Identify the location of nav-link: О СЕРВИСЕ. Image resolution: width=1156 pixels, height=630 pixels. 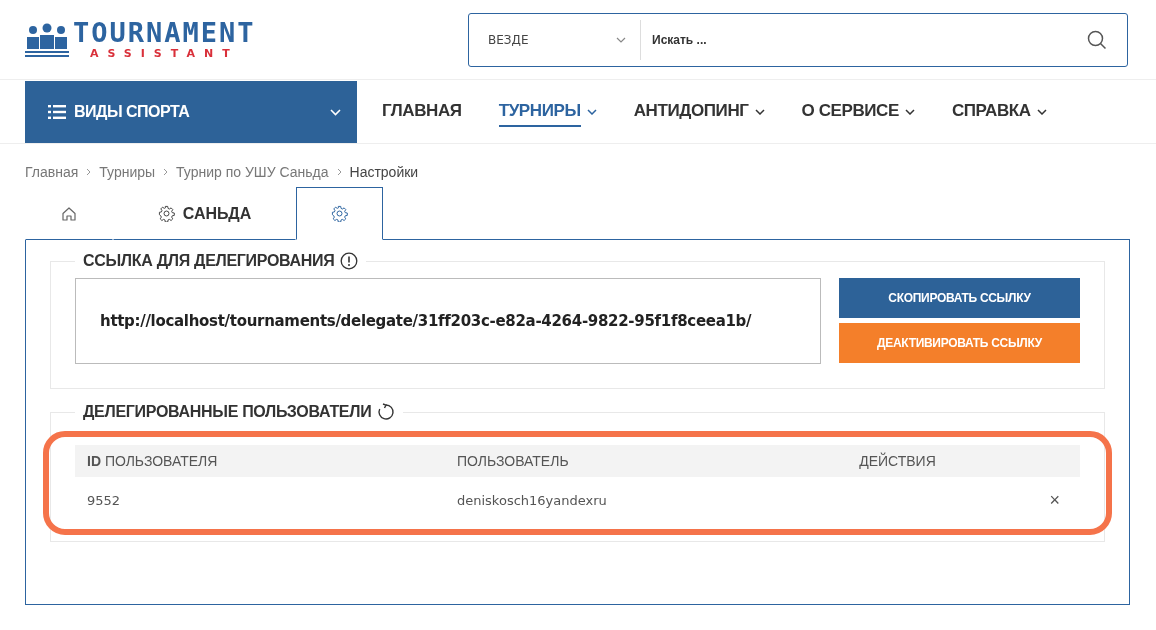
(850, 112).